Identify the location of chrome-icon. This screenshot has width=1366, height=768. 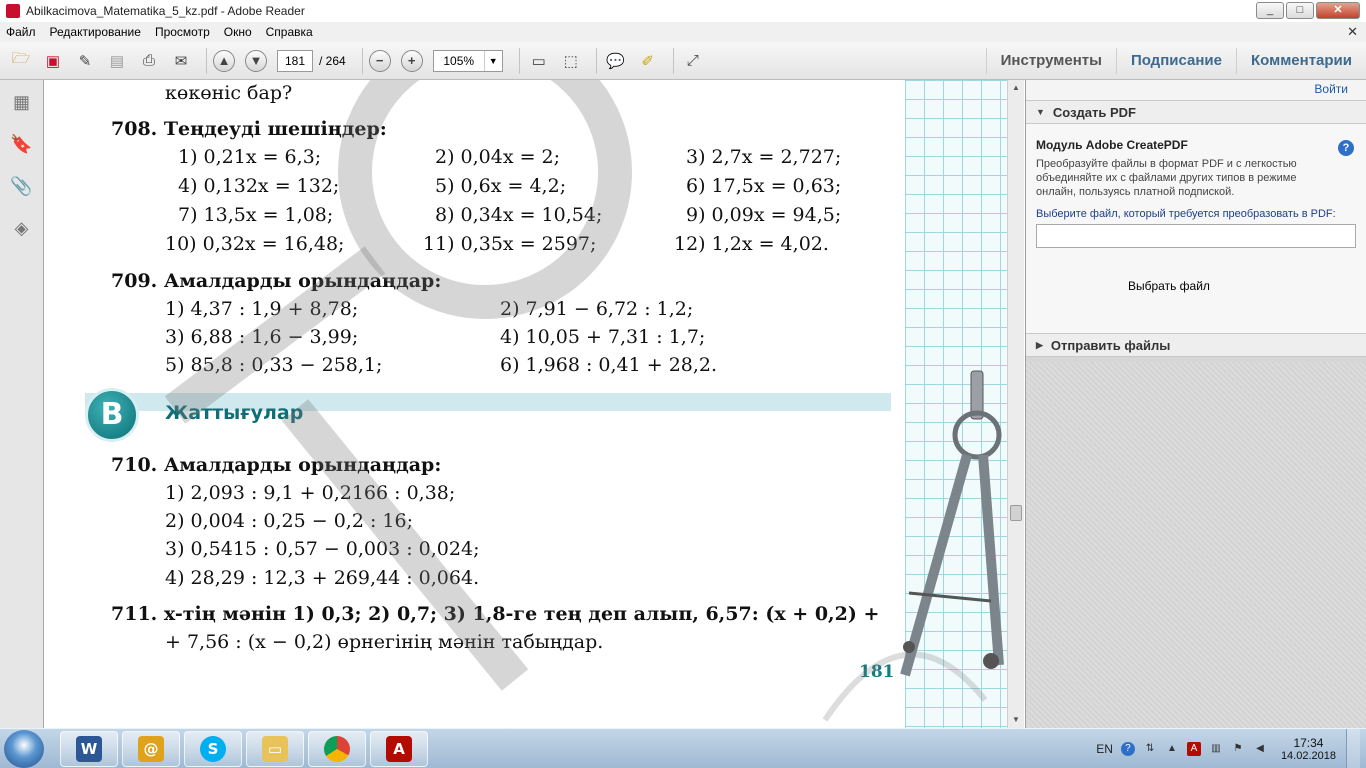
(337, 749).